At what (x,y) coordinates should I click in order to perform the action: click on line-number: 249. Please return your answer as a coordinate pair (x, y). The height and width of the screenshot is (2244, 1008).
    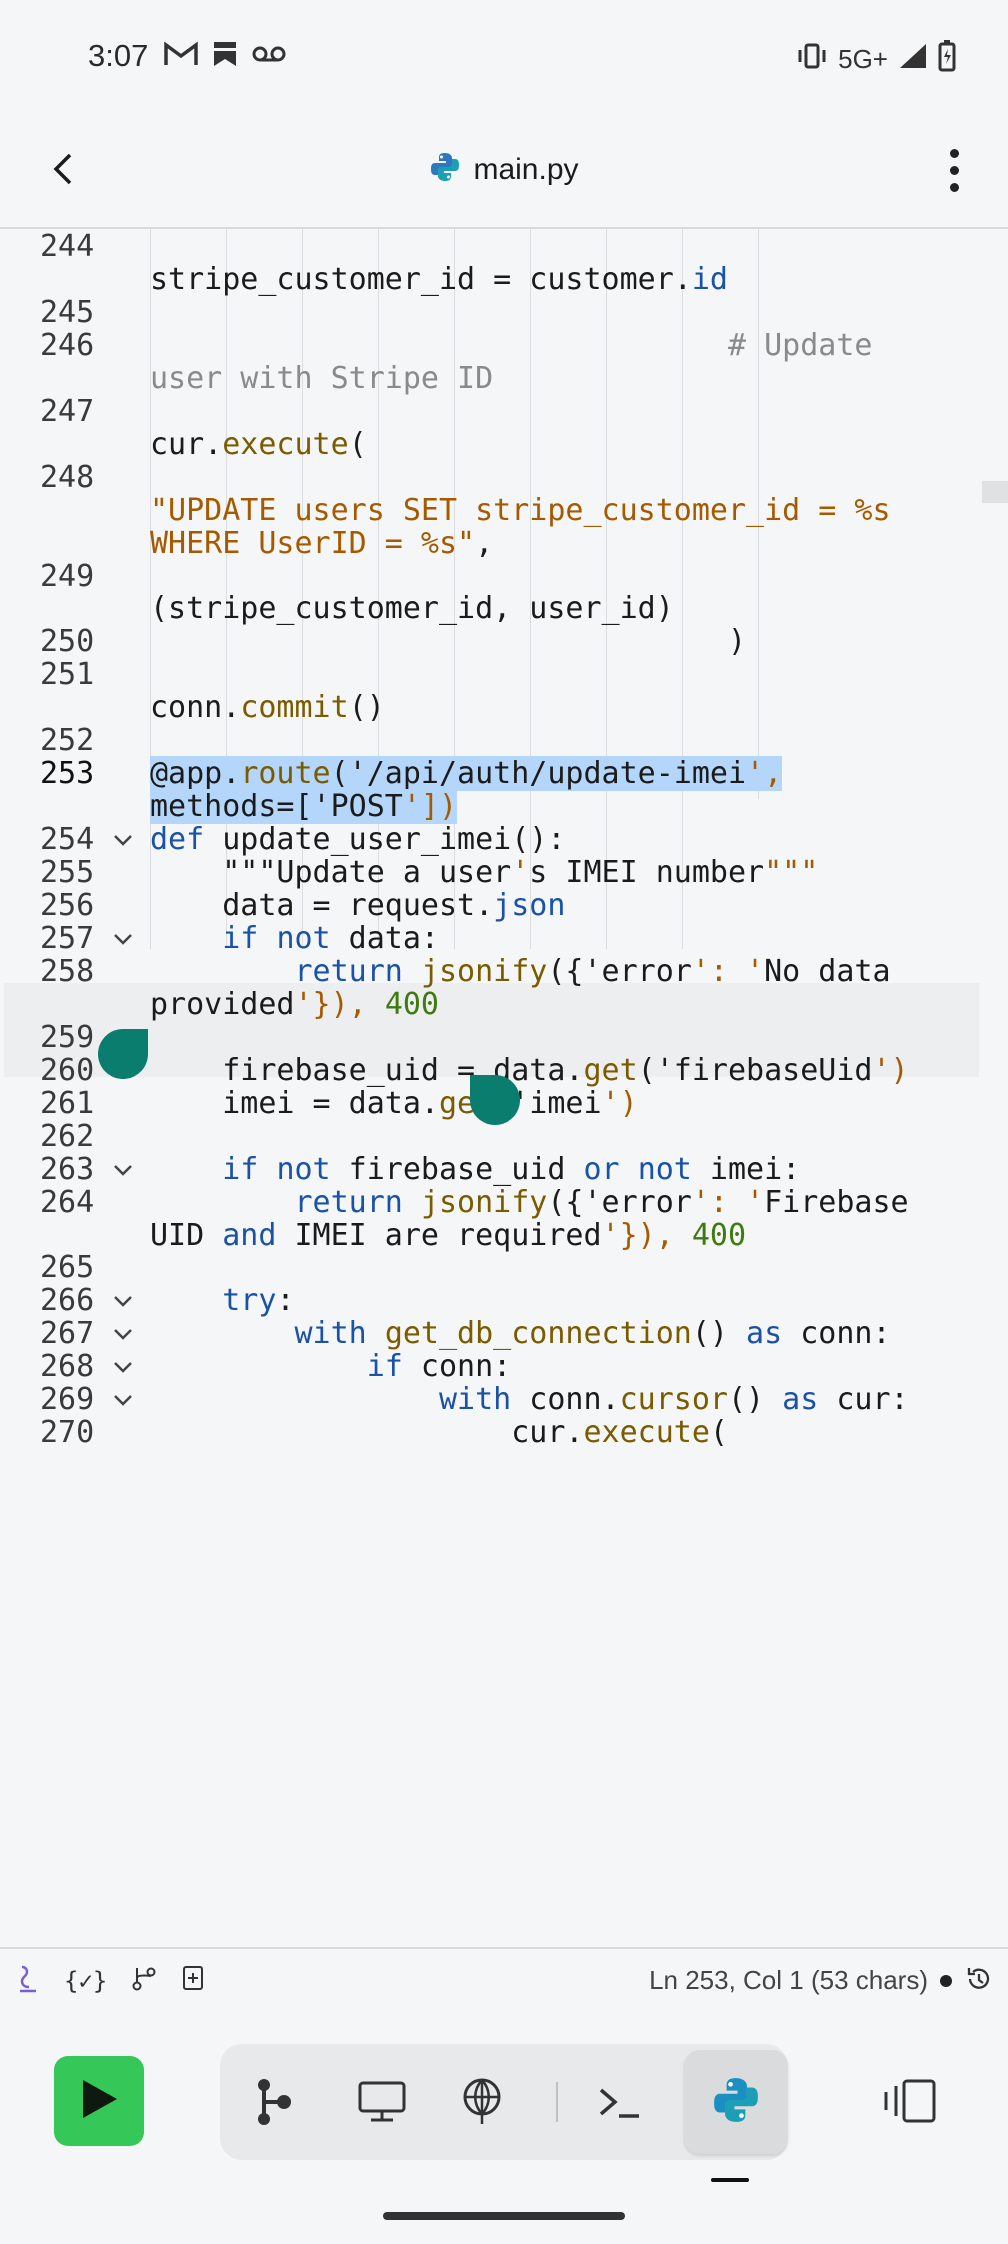
    Looking at the image, I should click on (67, 576).